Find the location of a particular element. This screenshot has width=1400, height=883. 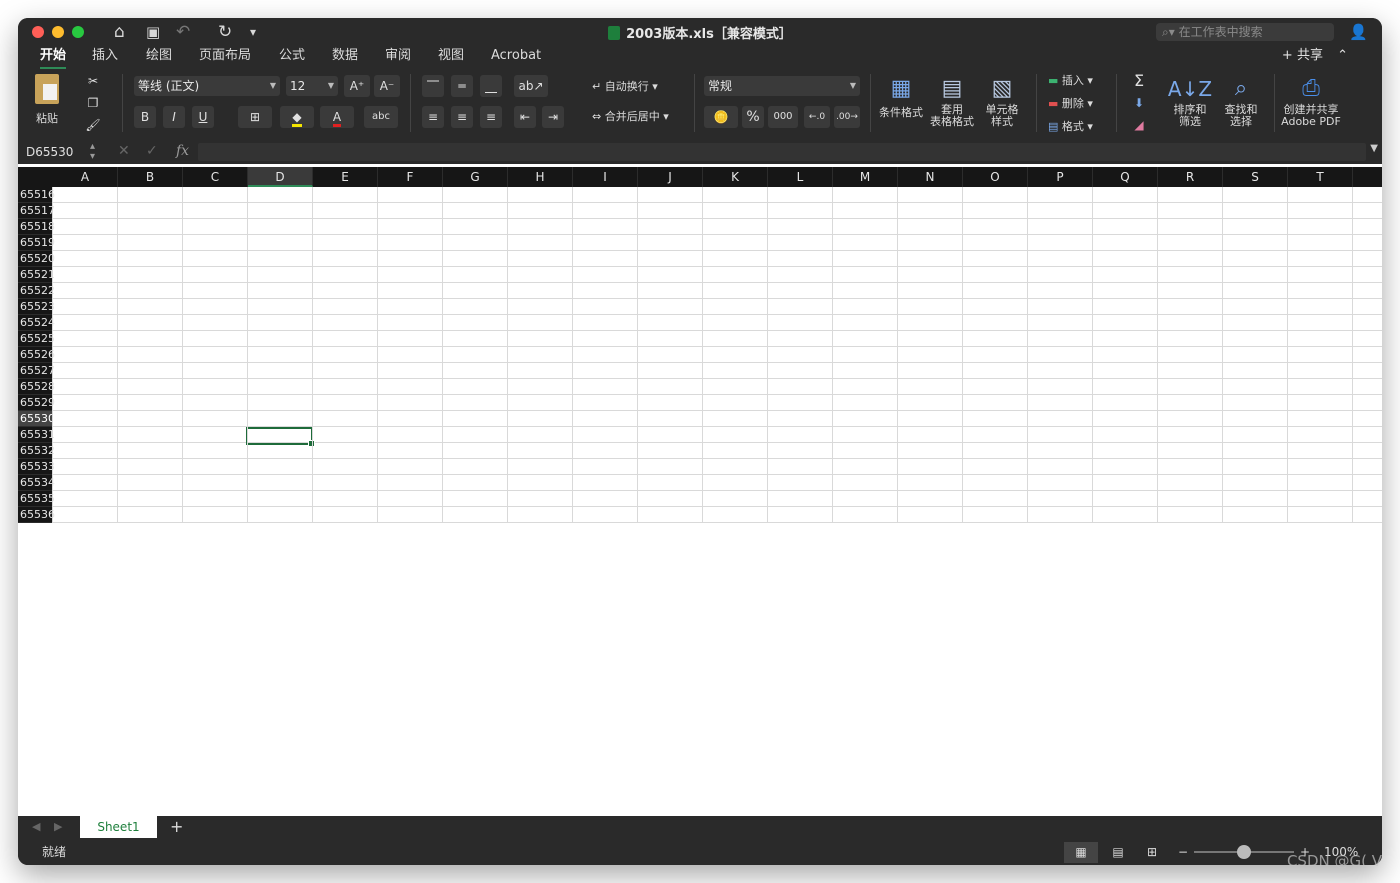

table-row: 65518 is located at coordinates (700, 227).